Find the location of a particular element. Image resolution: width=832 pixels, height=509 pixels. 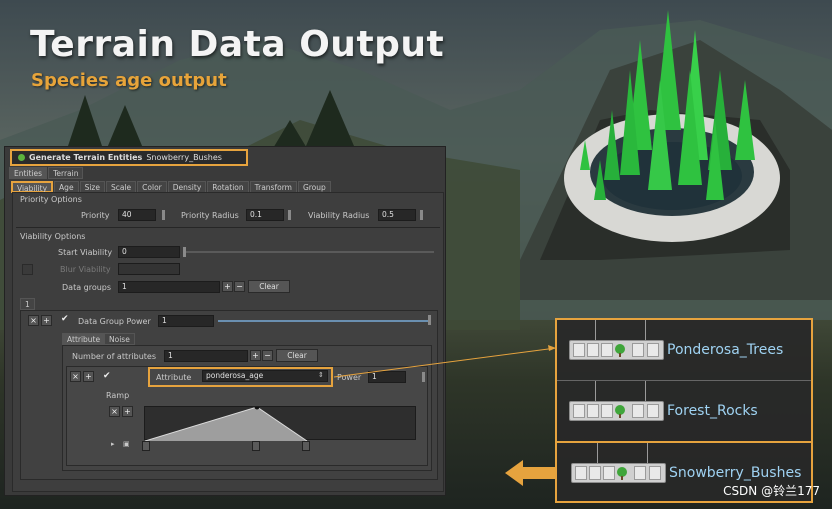

node-name-snowberry: Snowberry_Bushes is located at coordinates (735, 473).